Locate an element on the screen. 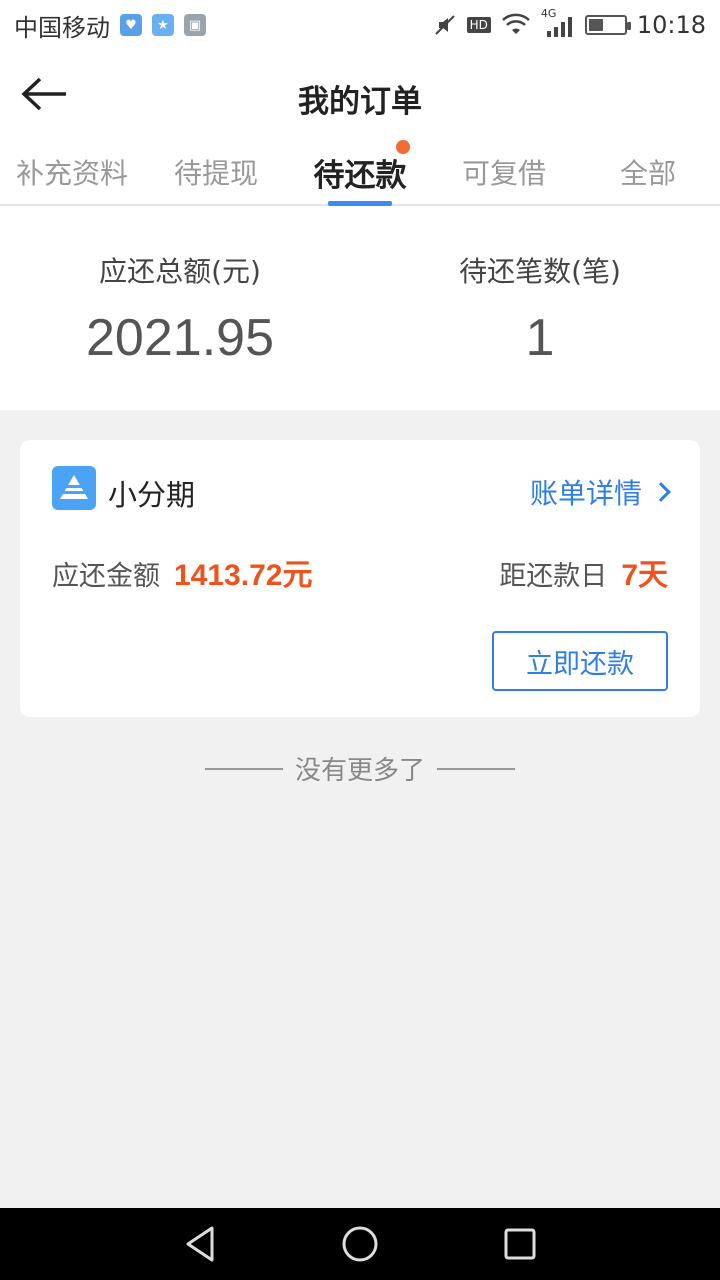 The height and width of the screenshot is (1280, 720). order-tabs: 补充资料 待提现 待还款 可复借 全部 is located at coordinates (360, 173).